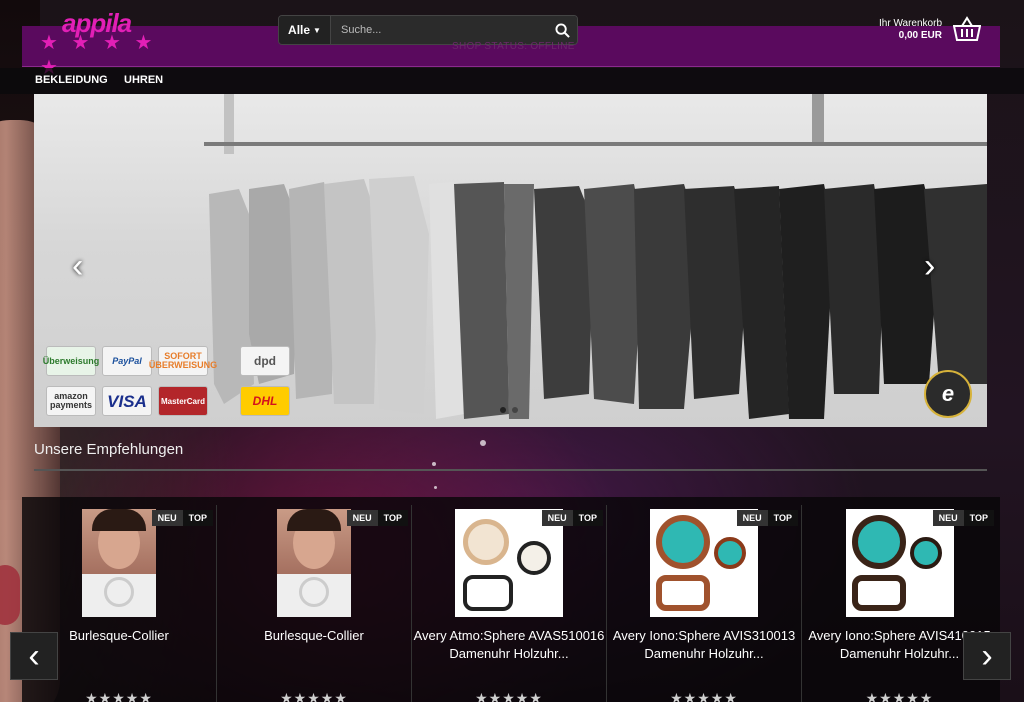  What do you see at coordinates (512, 81) in the screenshot?
I see `main-navigation: BEKLEIDUNG UHREN` at bounding box center [512, 81].